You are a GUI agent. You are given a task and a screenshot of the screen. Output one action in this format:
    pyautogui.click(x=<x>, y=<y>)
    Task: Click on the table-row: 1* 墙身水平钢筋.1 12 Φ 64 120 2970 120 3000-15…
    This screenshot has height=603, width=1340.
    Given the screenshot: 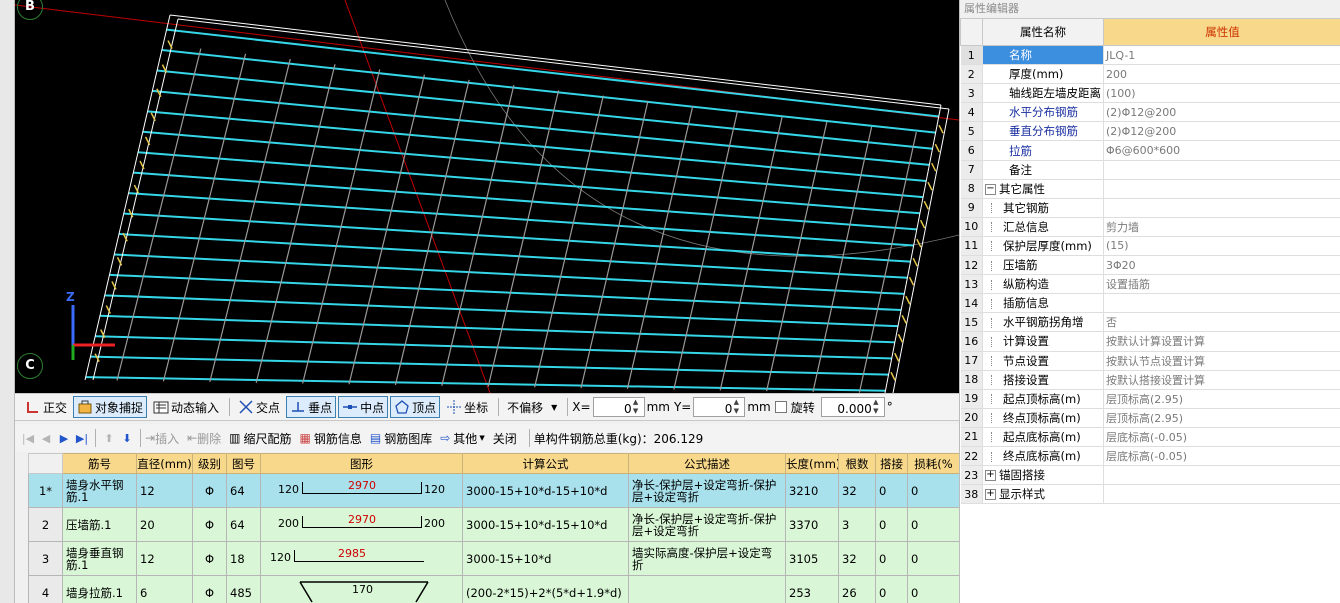 What is the action you would take?
    pyautogui.click(x=494, y=490)
    